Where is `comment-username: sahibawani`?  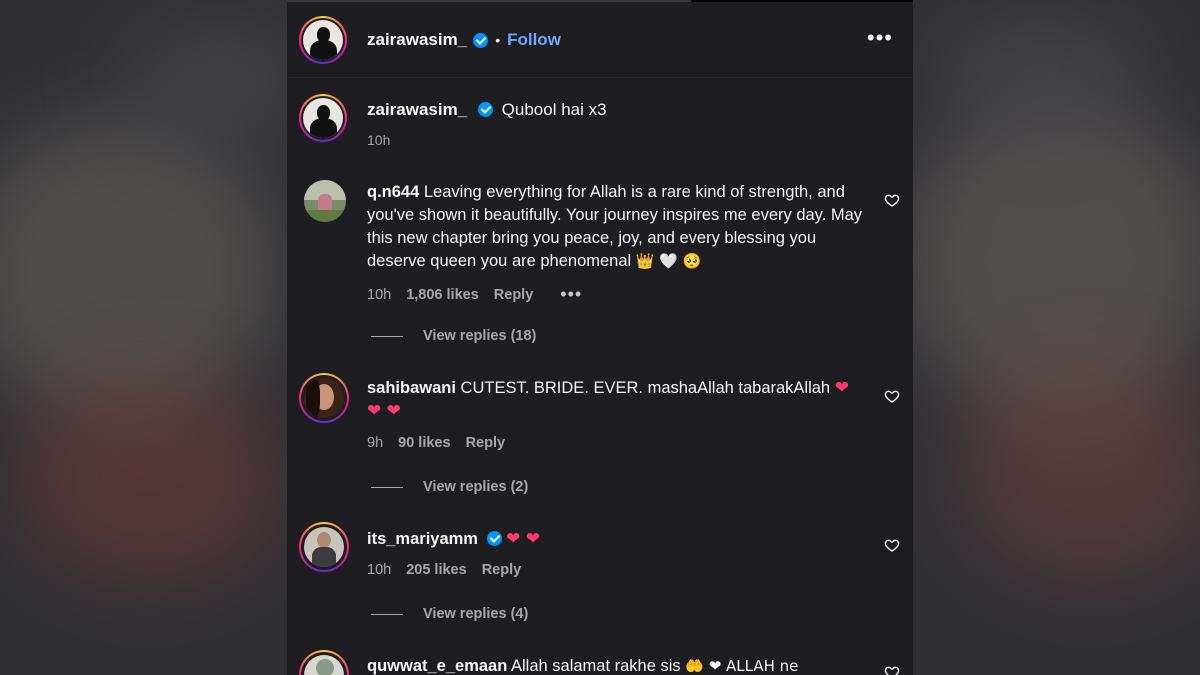
comment-username: sahibawani is located at coordinates (411, 388).